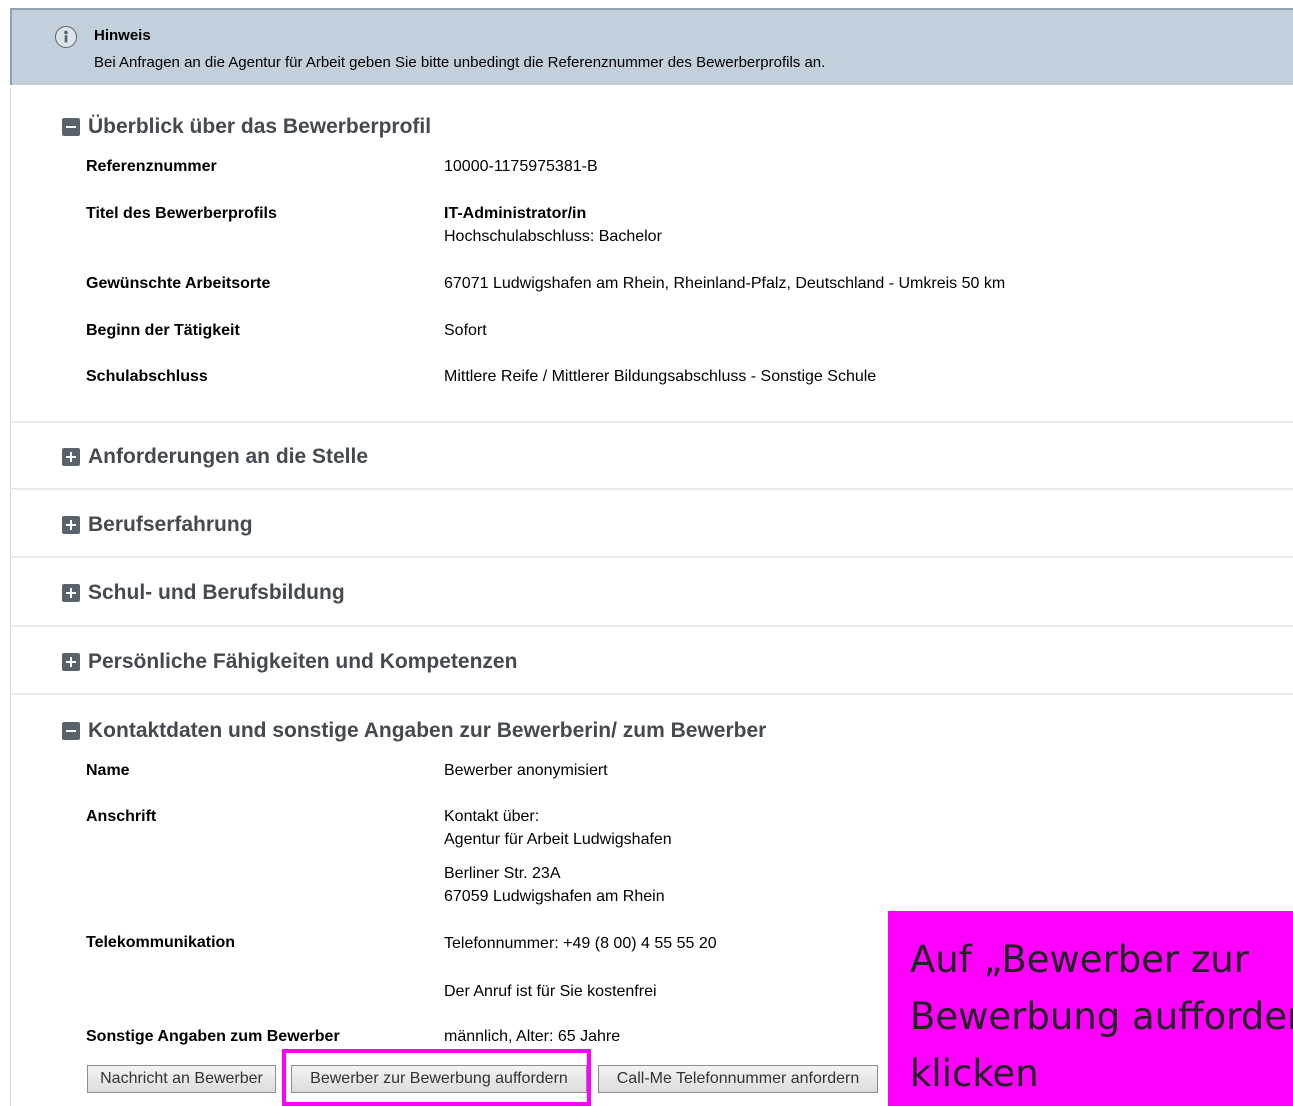 The width and height of the screenshot is (1293, 1106). What do you see at coordinates (303, 661) in the screenshot?
I see `section-skills-title: Persönliche Fähigkeiten und Kompetenzen` at bounding box center [303, 661].